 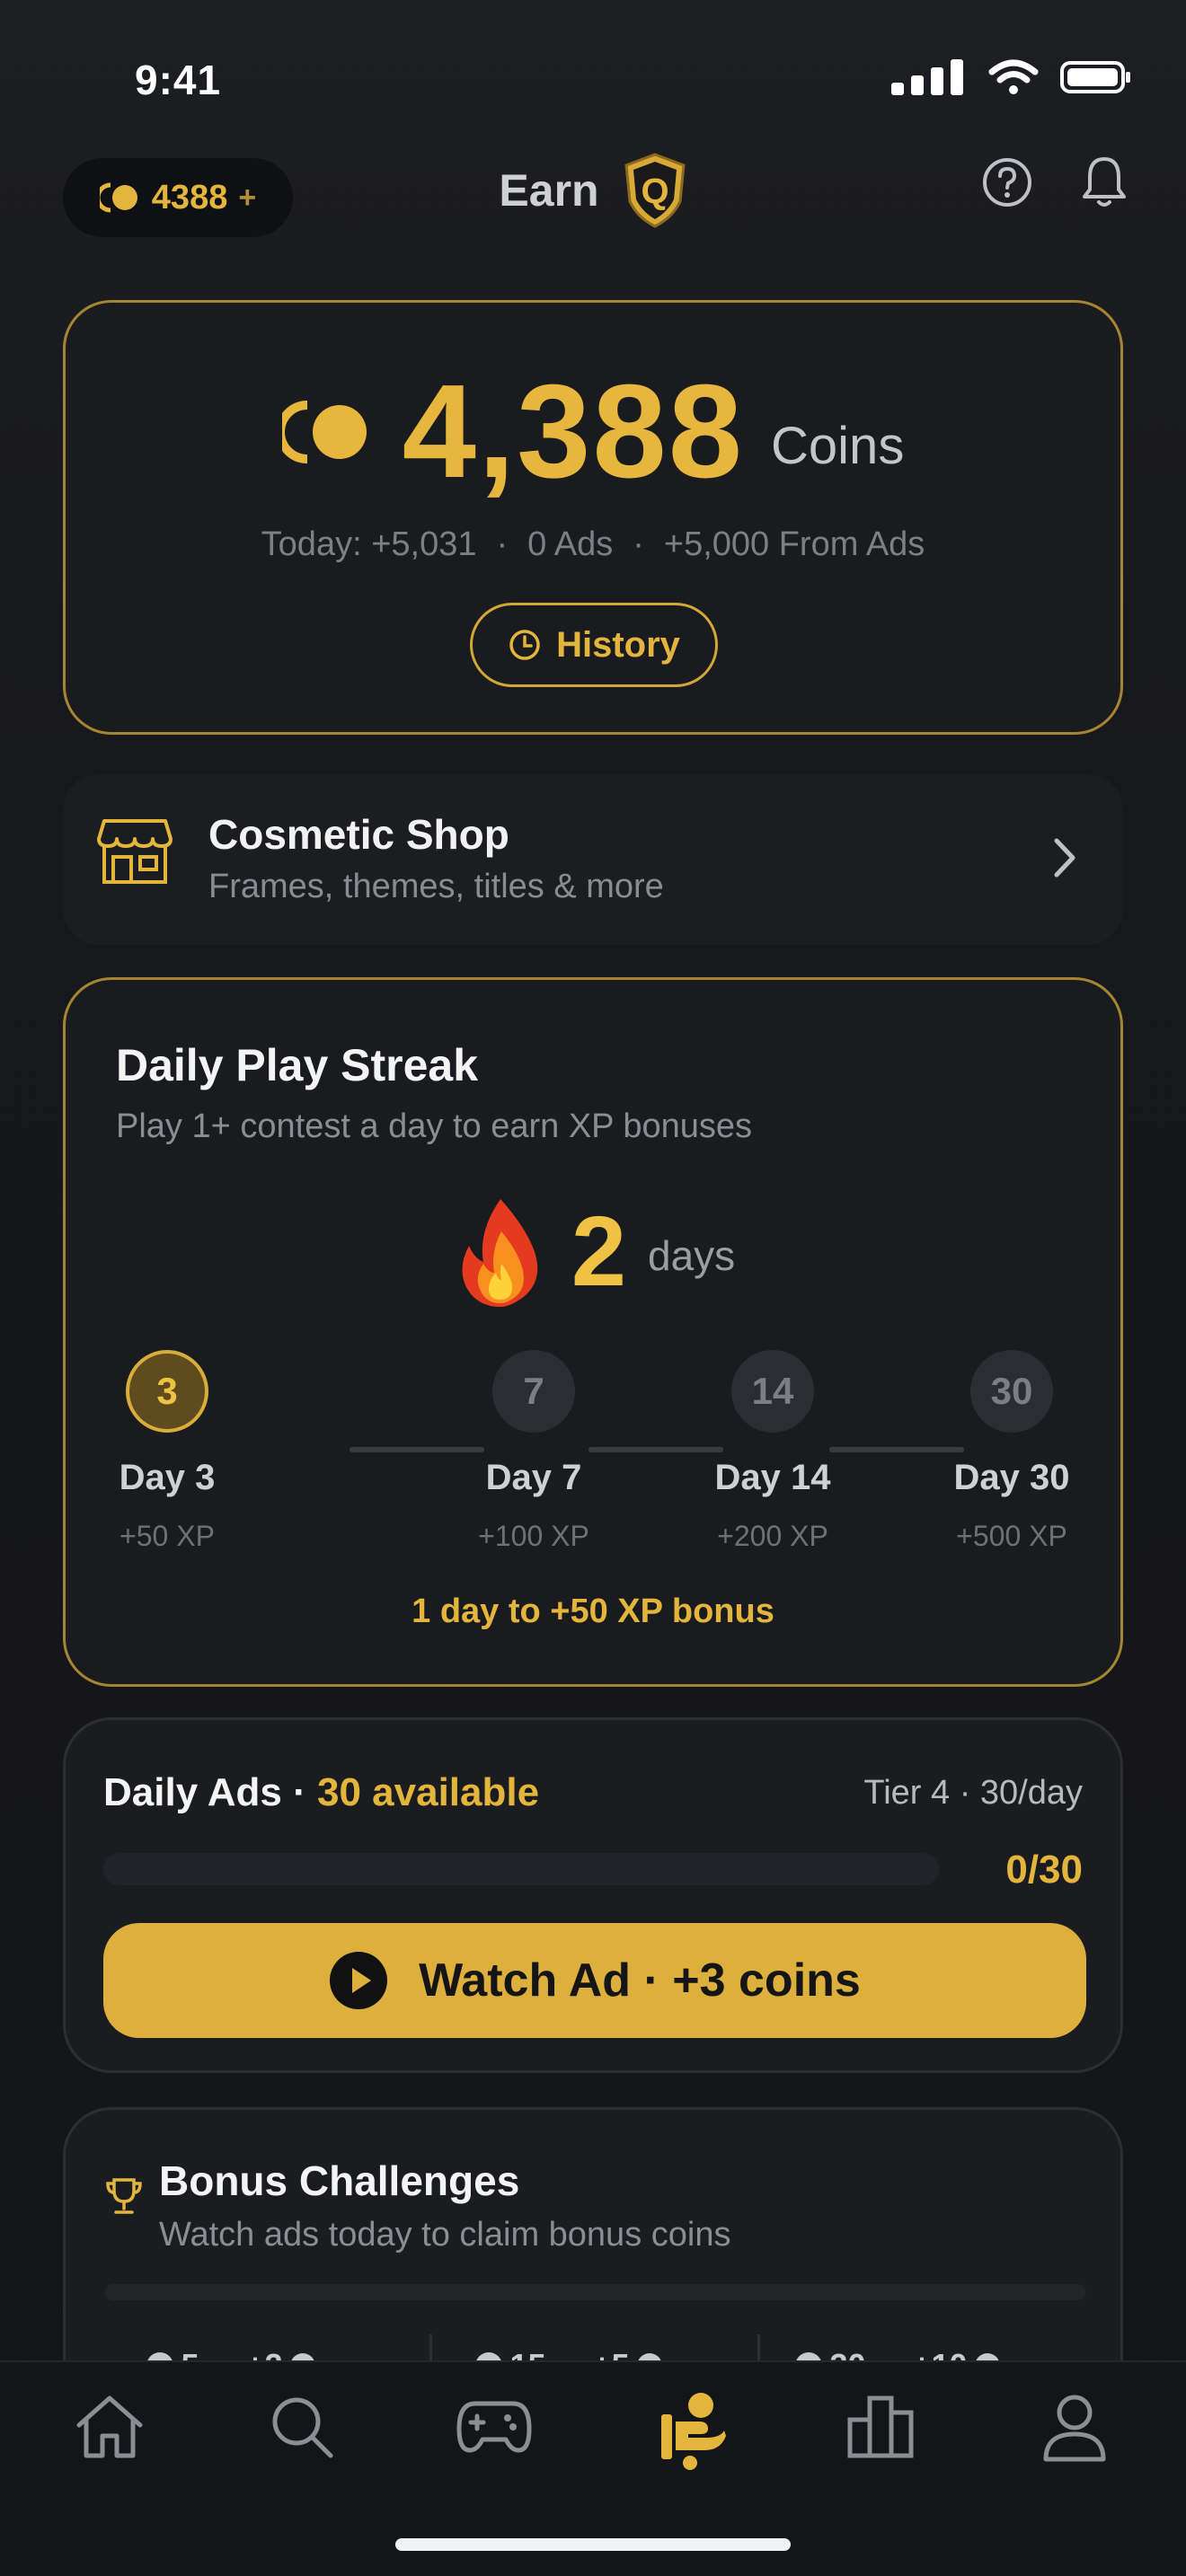 What do you see at coordinates (690, 2463) in the screenshot?
I see `active-tab-indicator` at bounding box center [690, 2463].